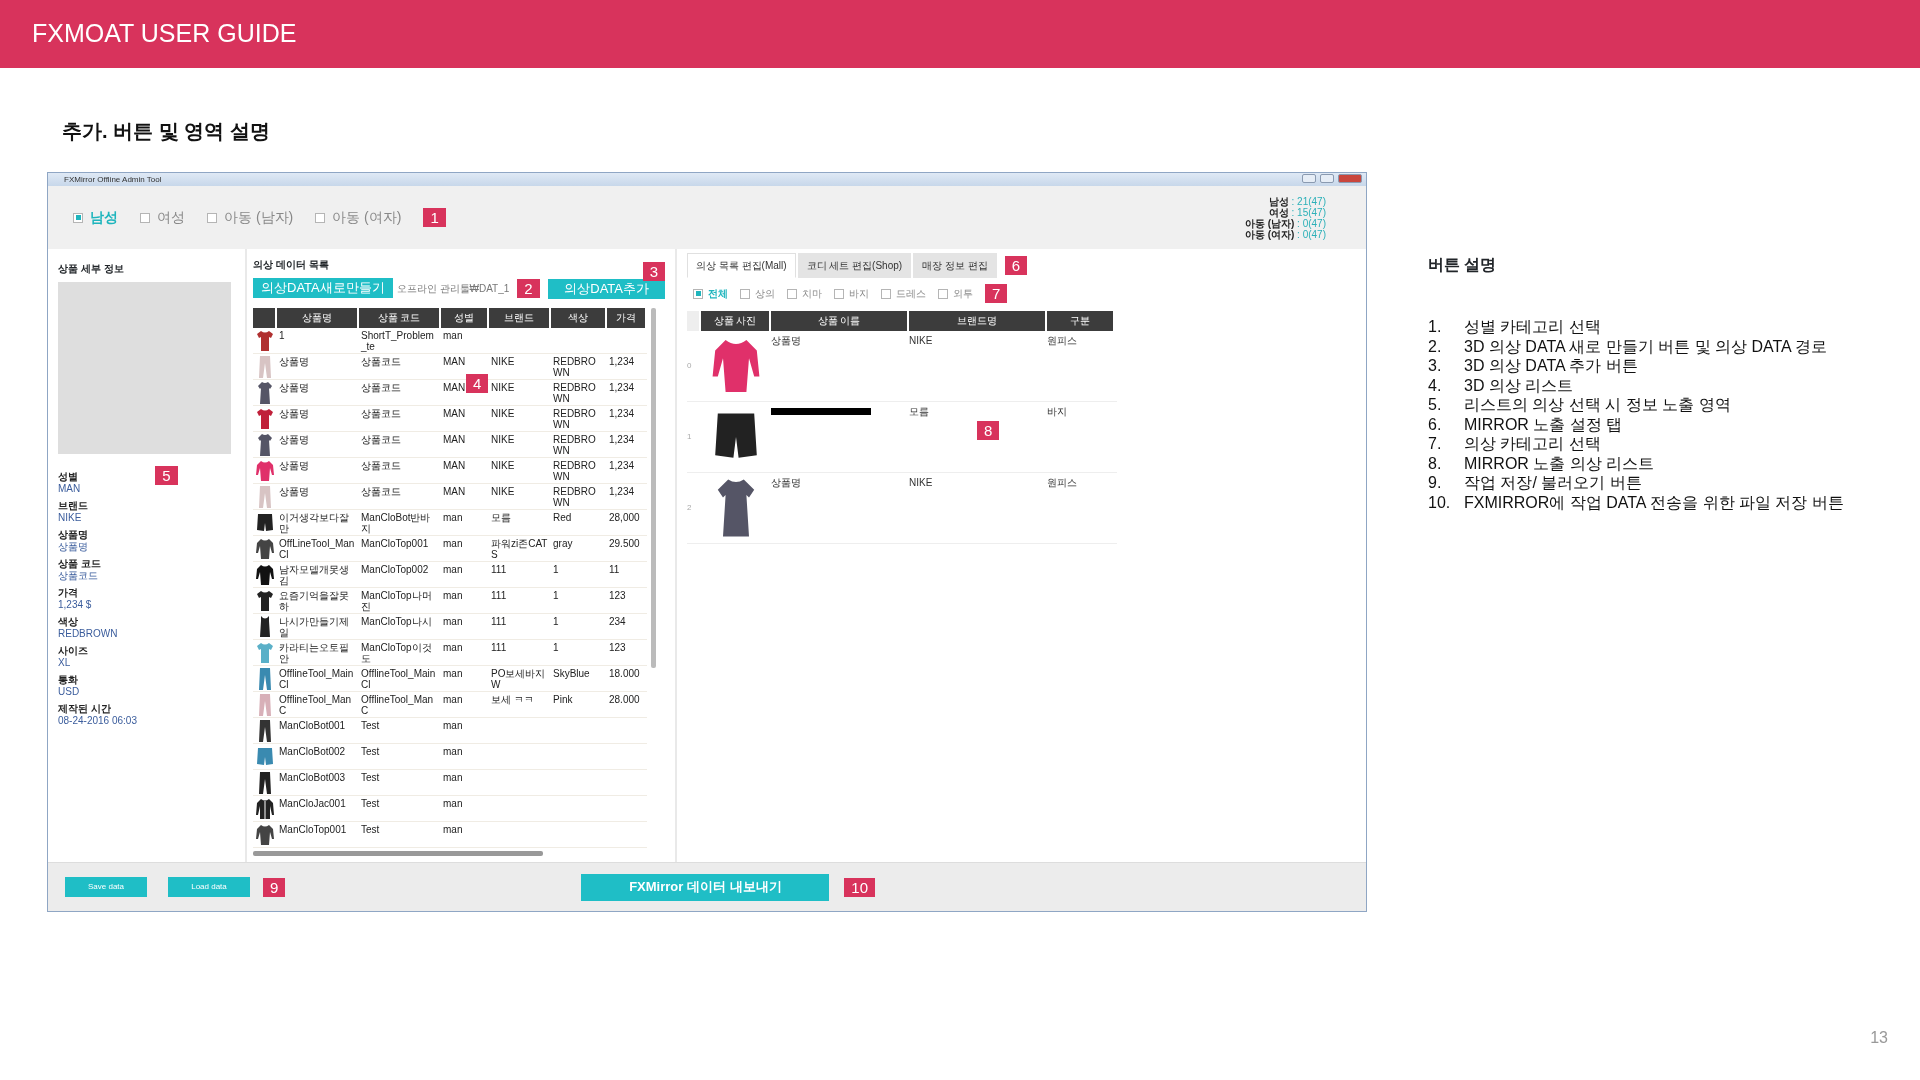 The width and height of the screenshot is (1920, 1080). Describe the element at coordinates (314, 522) in the screenshot. I see `table-cell-text: 이거생각보다잘만` at that location.